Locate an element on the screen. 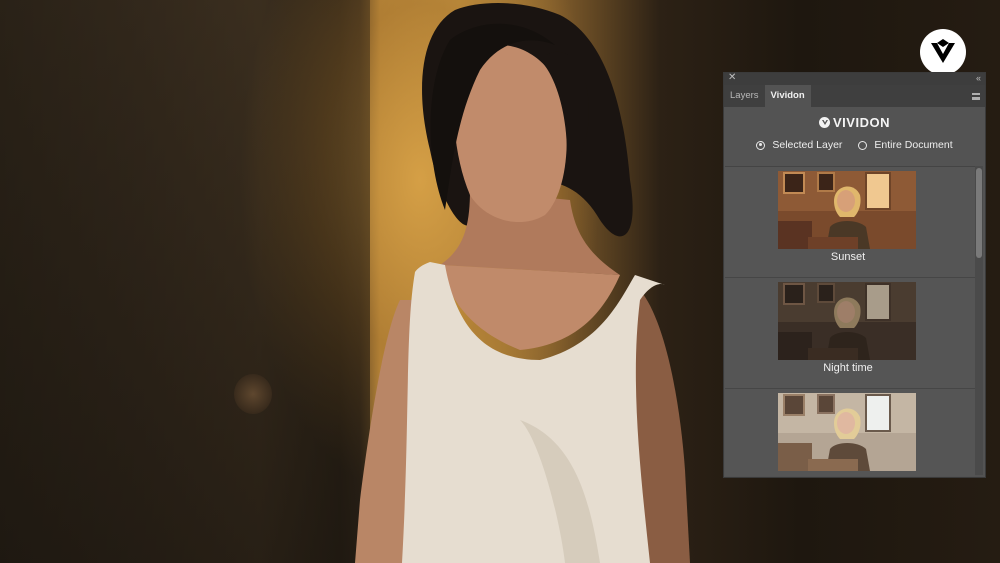  scope-selector: Selected Layer Entire Document is located at coordinates (854, 145).